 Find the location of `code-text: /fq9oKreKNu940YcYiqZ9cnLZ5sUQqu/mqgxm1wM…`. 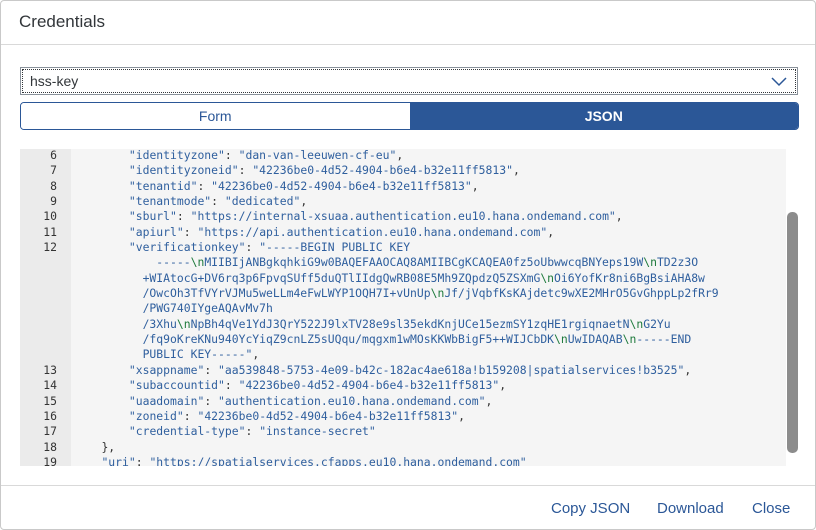

code-text: /fq9oKreKNu940YcYiqZ9cnLZ5sUQqu/mqgxm1wM… is located at coordinates (417, 339).